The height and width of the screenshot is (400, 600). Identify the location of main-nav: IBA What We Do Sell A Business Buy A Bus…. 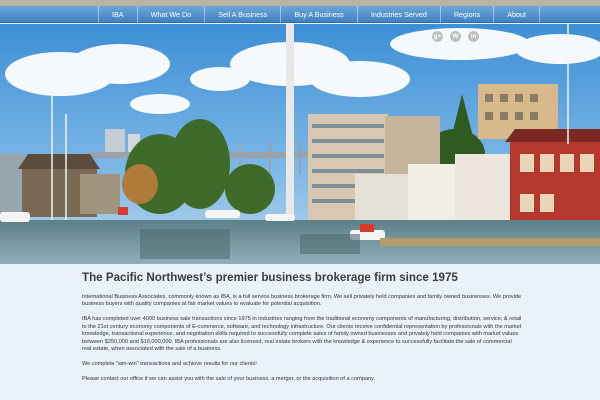
(300, 14).